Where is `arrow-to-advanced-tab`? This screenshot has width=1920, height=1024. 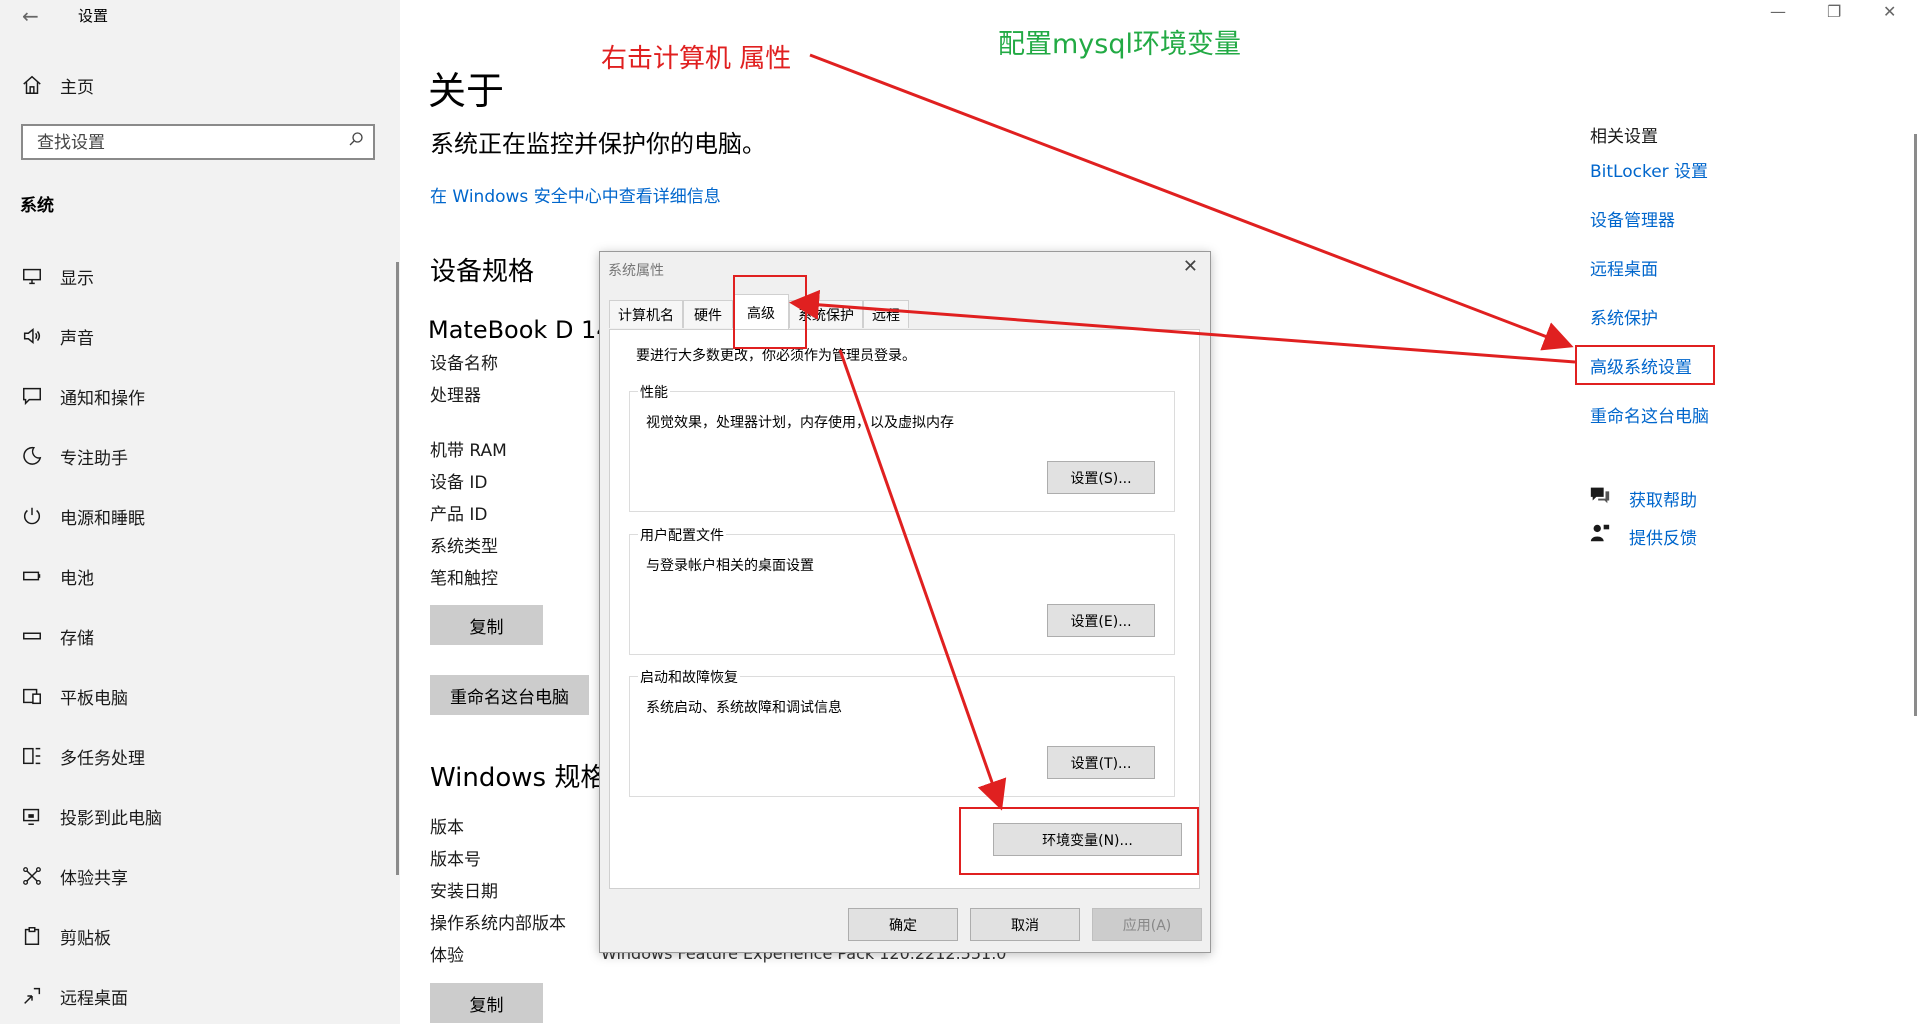
arrow-to-advanced-tab is located at coordinates (1182, 326).